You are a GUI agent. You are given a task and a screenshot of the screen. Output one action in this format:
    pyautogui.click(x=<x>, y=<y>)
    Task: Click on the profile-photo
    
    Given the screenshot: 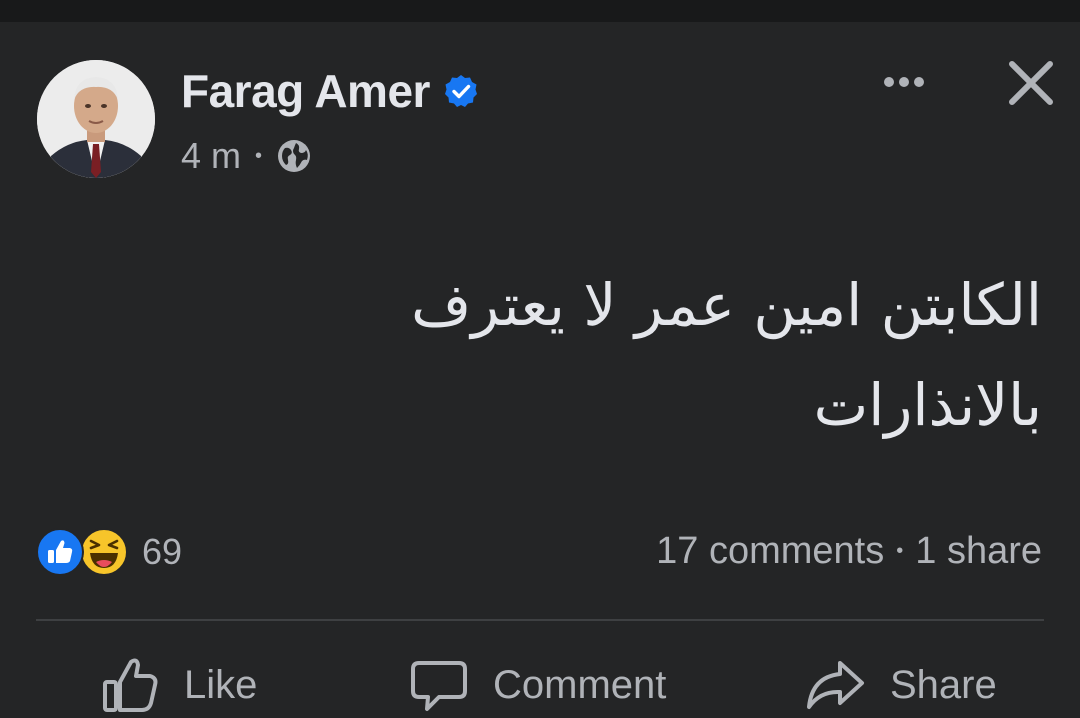 What is the action you would take?
    pyautogui.click(x=96, y=119)
    